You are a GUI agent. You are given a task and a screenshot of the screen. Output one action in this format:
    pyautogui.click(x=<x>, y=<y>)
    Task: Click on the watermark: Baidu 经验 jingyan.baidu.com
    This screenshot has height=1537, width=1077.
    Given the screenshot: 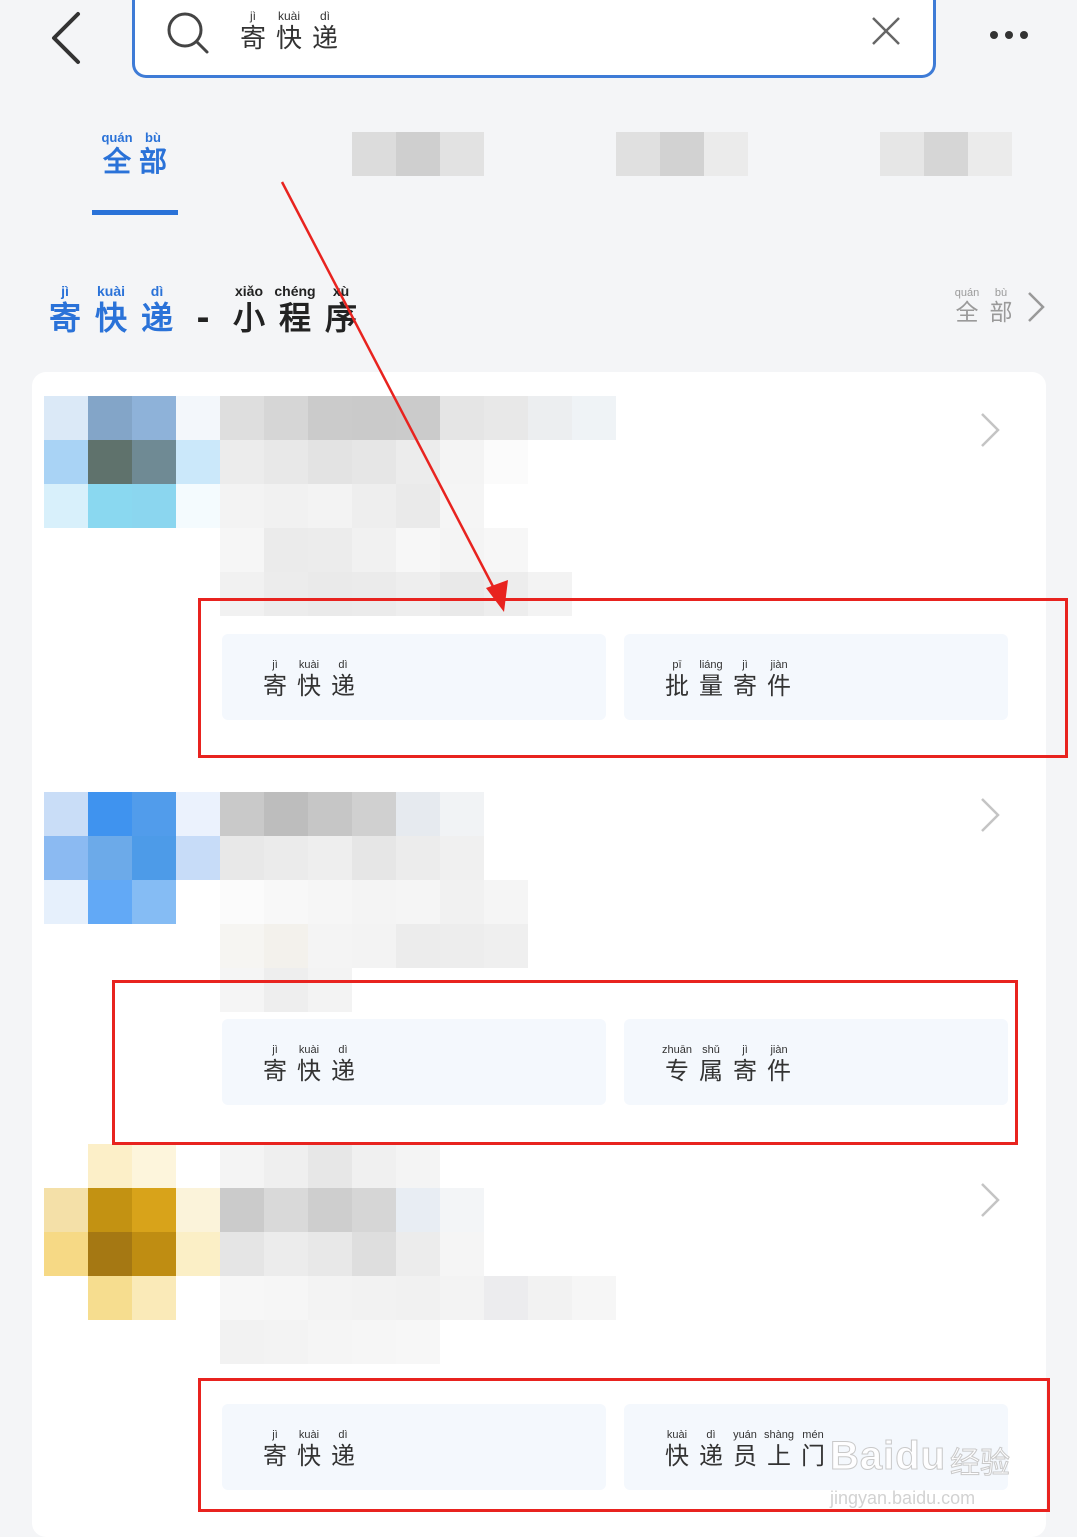 What is the action you would take?
    pyautogui.click(x=929, y=1466)
    